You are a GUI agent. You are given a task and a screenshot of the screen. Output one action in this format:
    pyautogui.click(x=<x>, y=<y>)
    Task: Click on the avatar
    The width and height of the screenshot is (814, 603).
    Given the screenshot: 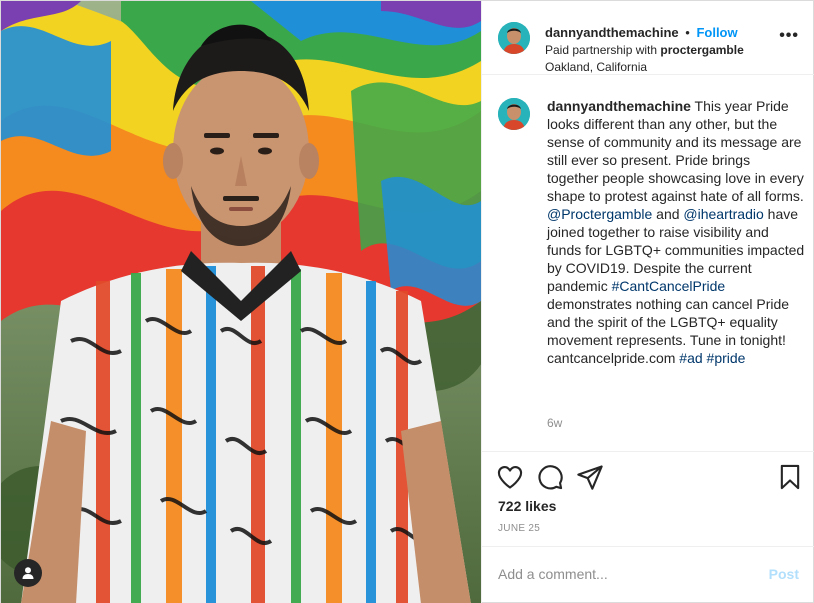 What is the action you would take?
    pyautogui.click(x=514, y=38)
    